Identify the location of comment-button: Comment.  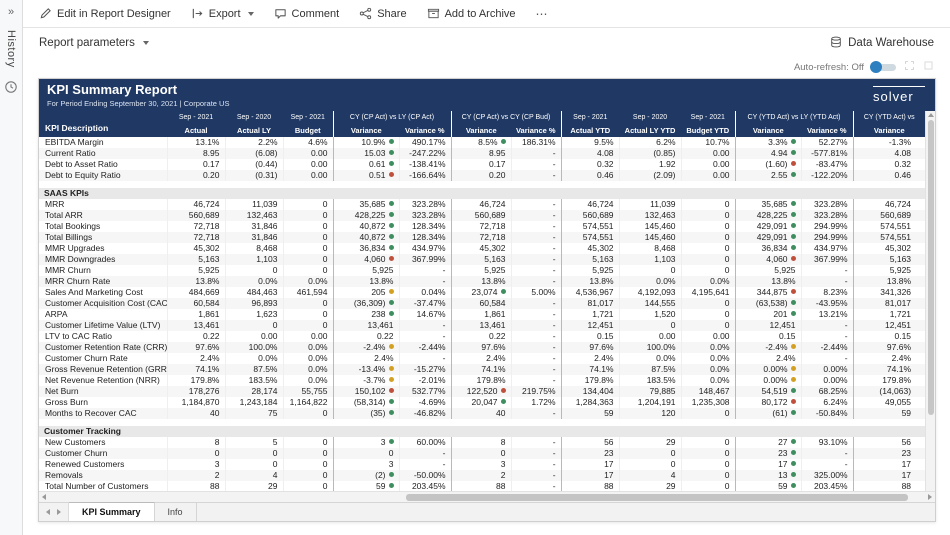
(306, 13).